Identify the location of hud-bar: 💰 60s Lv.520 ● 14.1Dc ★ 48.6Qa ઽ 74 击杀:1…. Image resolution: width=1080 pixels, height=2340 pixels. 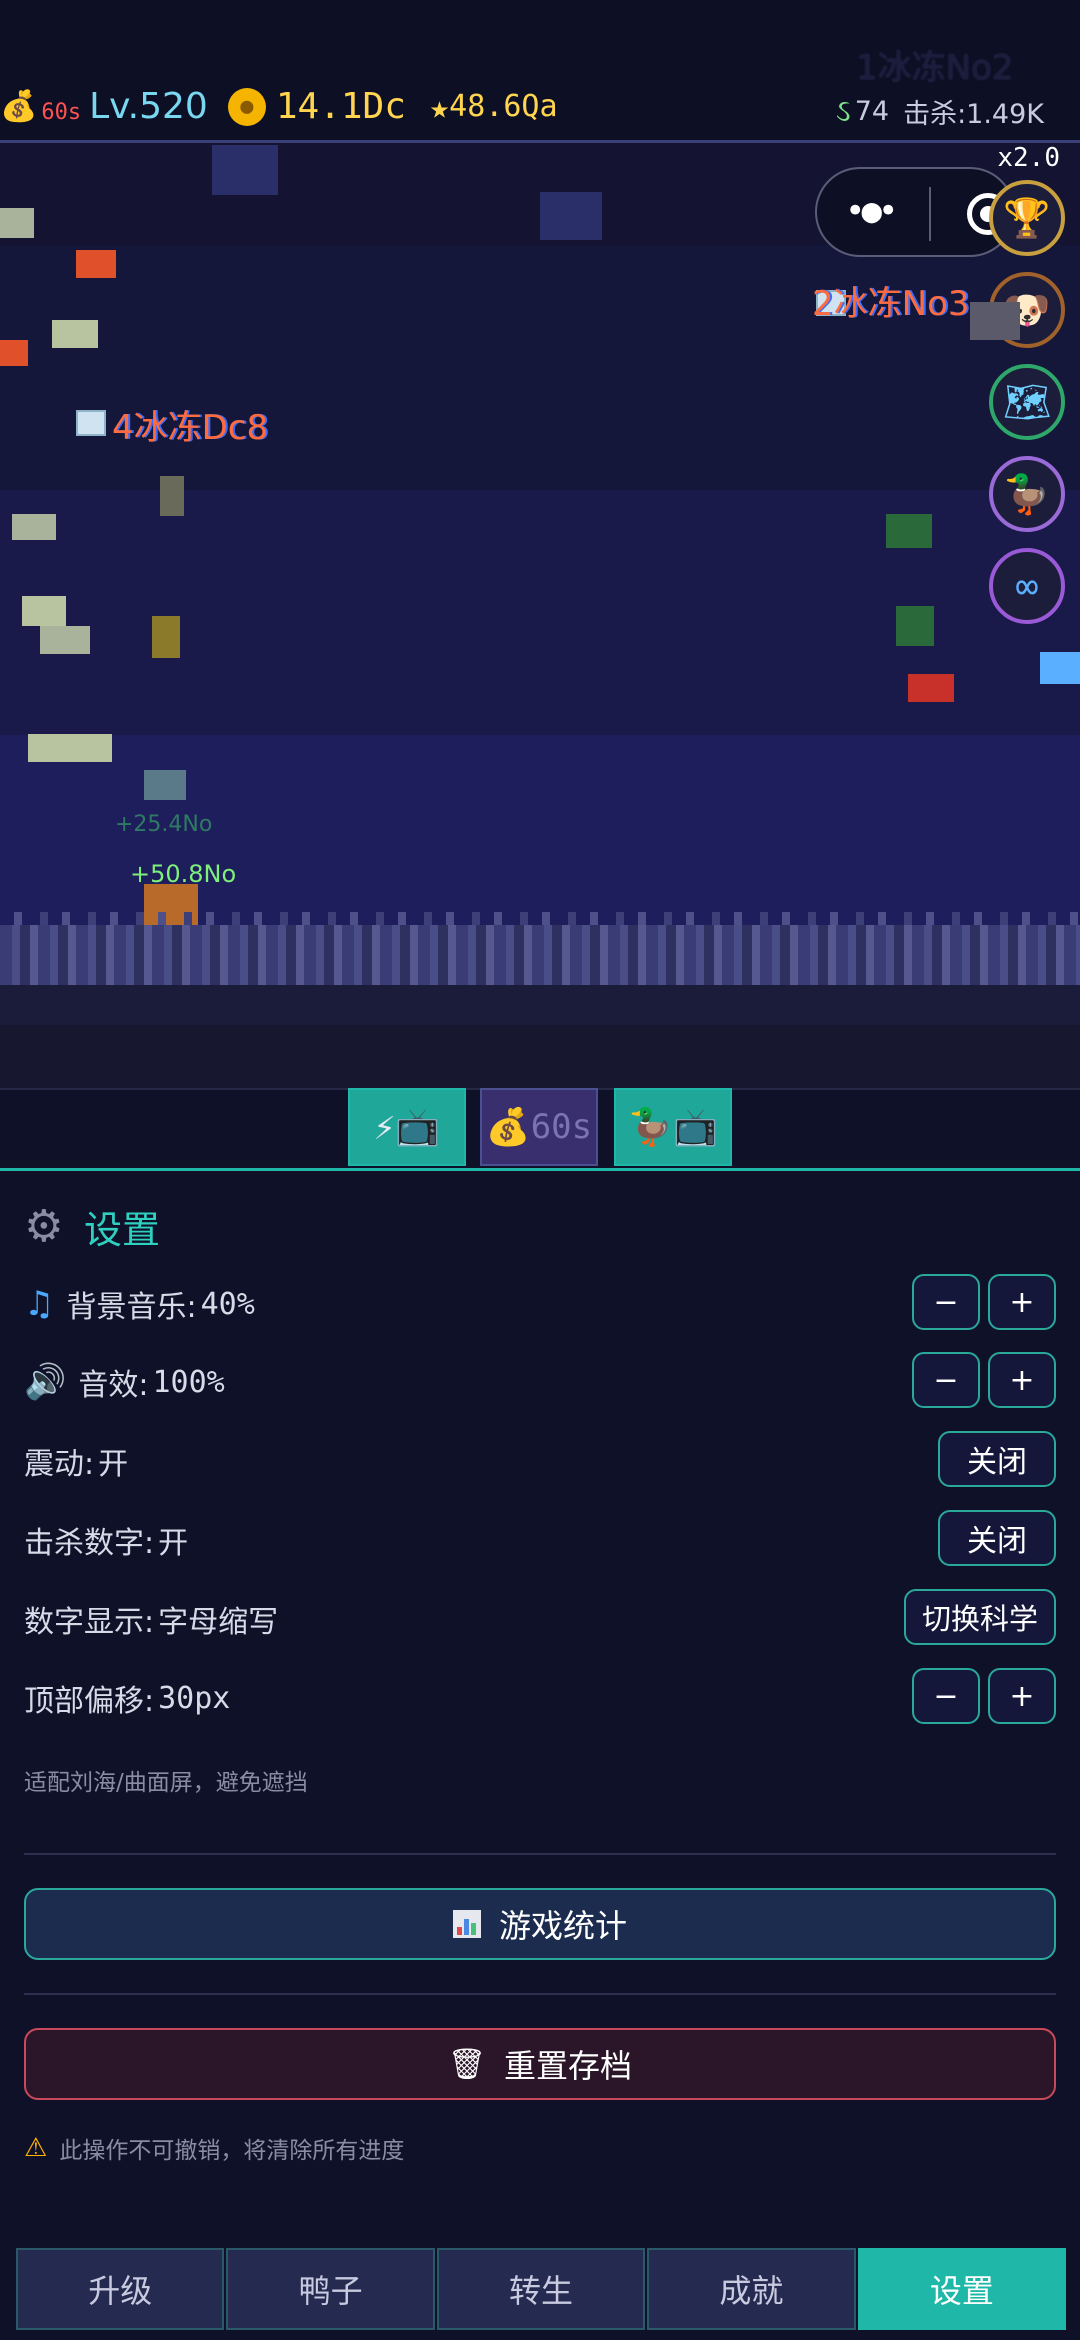
(540, 112).